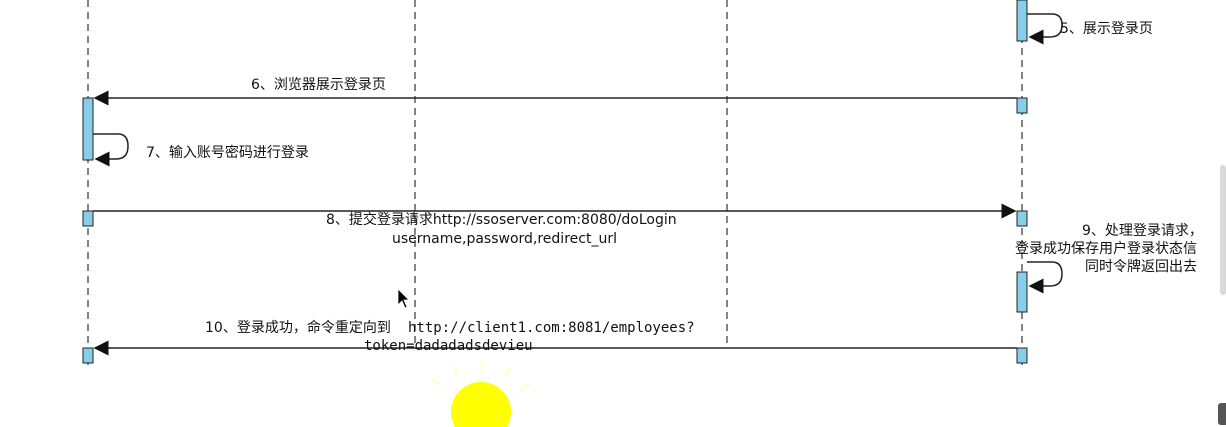 Image resolution: width=1226 pixels, height=427 pixels. I want to click on activation-sso-m10, so click(1022, 355).